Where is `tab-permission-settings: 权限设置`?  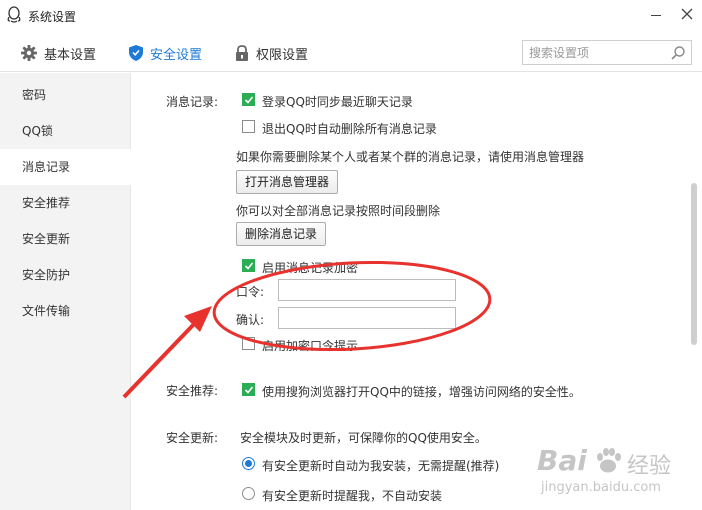 tab-permission-settings: 权限设置 is located at coordinates (271, 53).